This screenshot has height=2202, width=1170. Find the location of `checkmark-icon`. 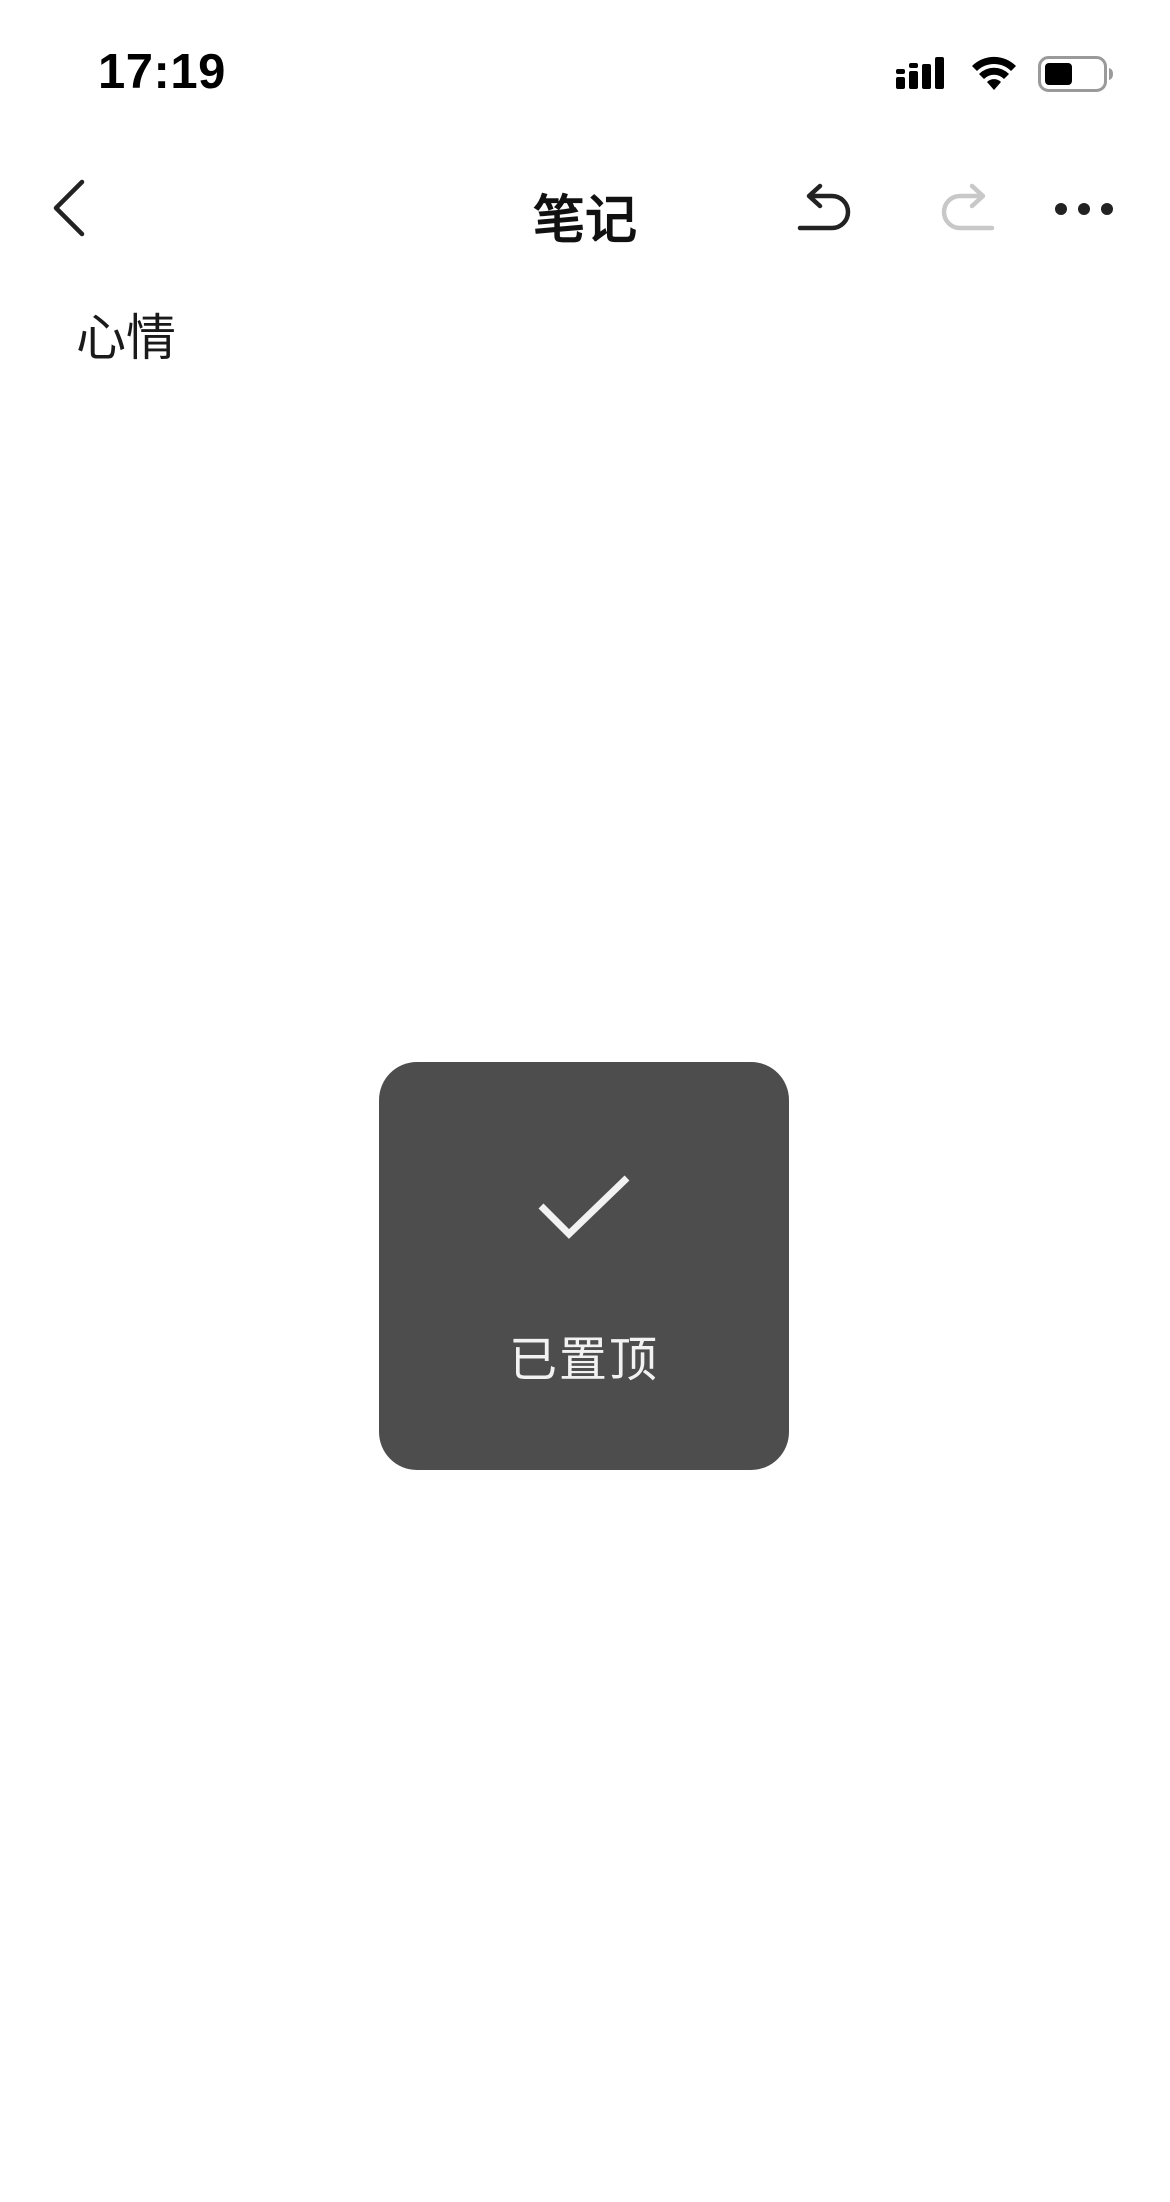

checkmark-icon is located at coordinates (584, 1207).